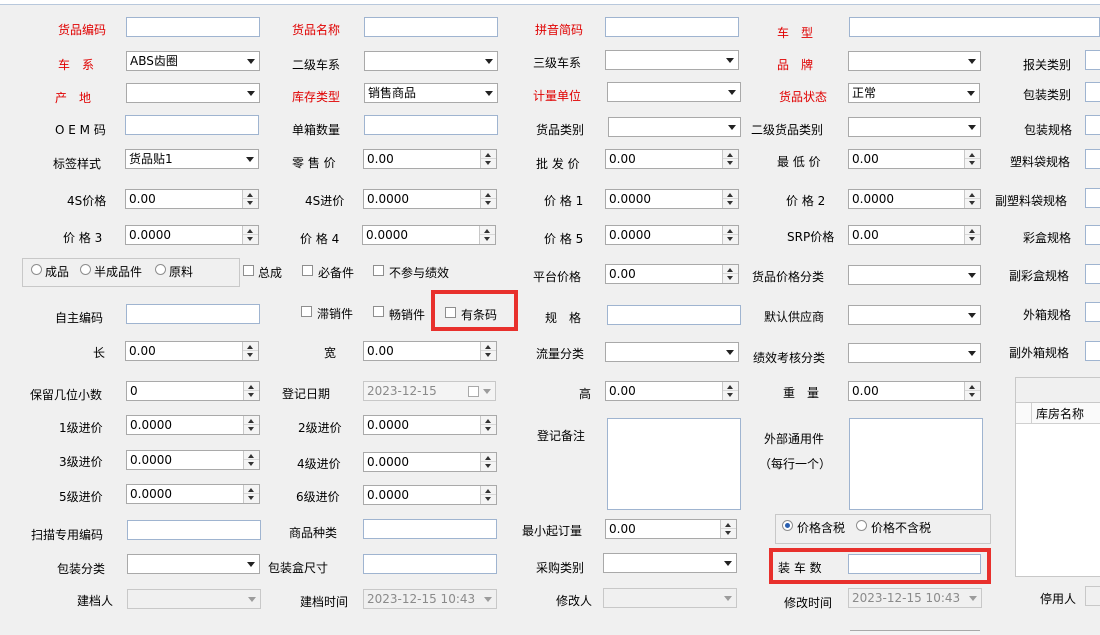 Image resolution: width=1100 pixels, height=635 pixels. Describe the element at coordinates (672, 199) in the screenshot. I see `price1-spinner: 0.0000` at that location.